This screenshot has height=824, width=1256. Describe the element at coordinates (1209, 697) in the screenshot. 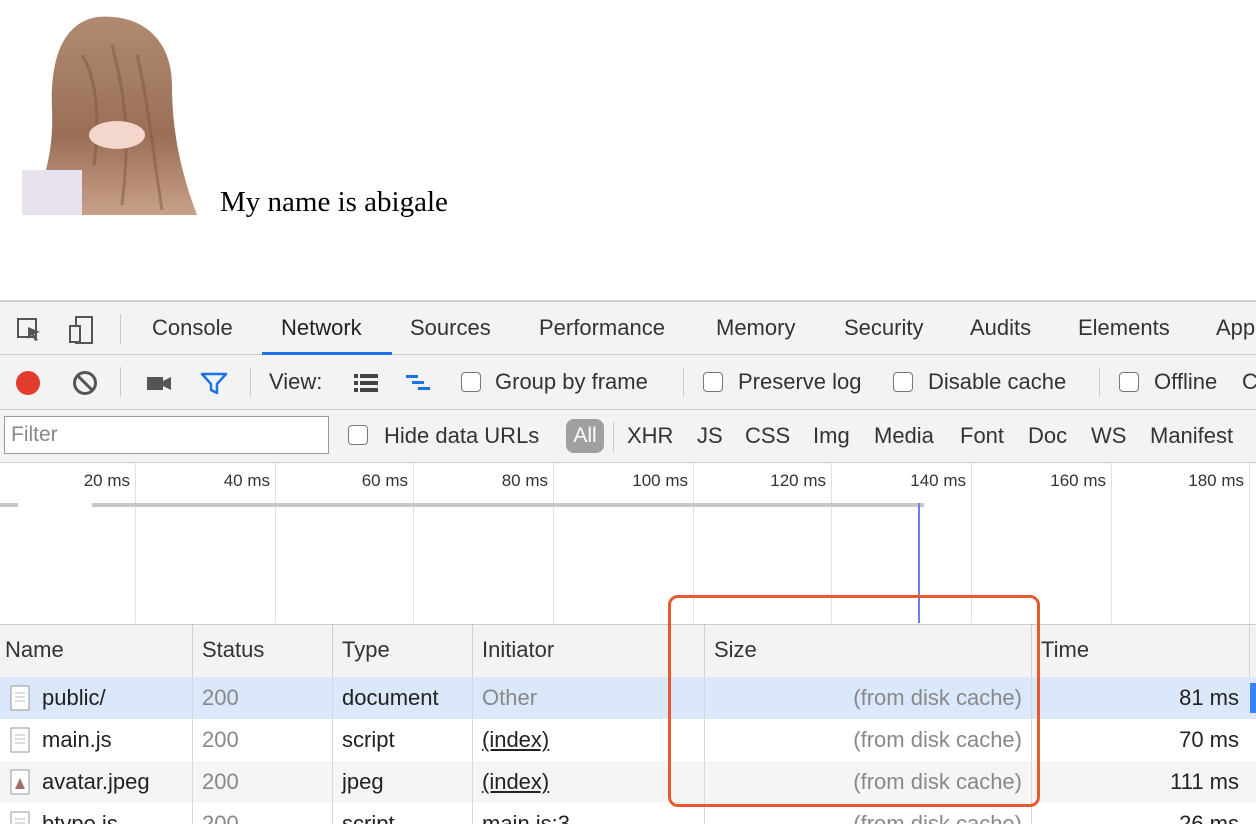

I see `request-time: 81 ms` at that location.